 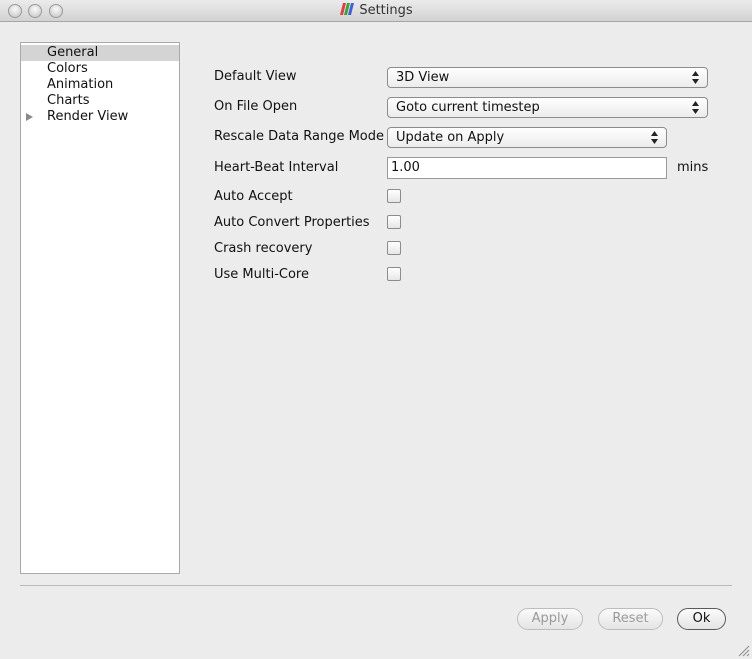 I want to click on tree-item-colors: Colors, so click(x=100, y=69).